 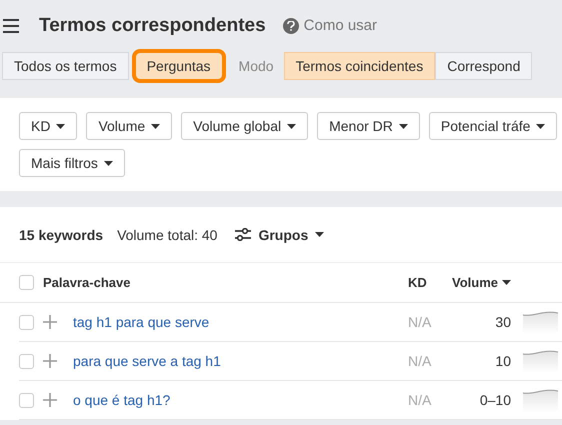 I want to click on sort-caret-icon, so click(x=506, y=282).